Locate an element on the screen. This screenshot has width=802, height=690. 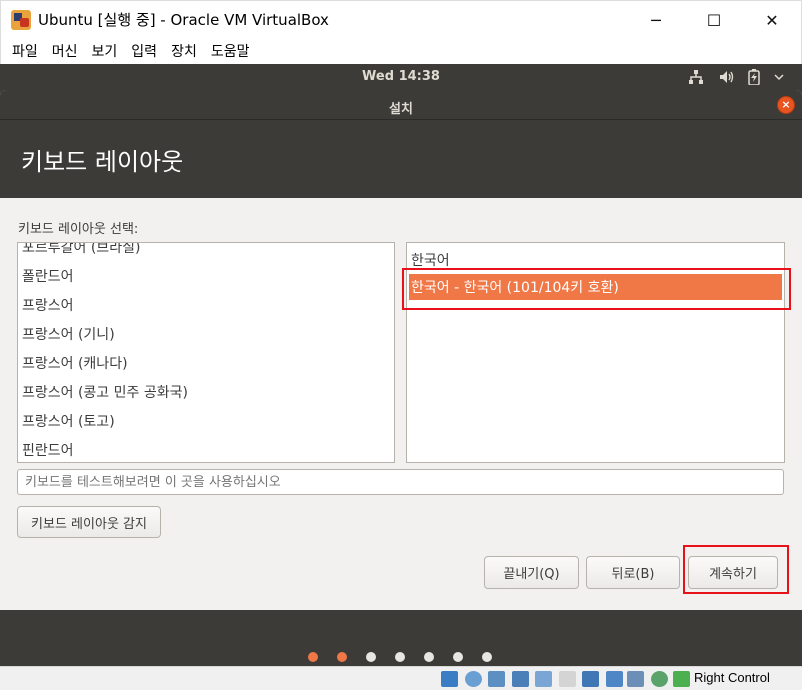
display-icon is located at coordinates (590, 679).